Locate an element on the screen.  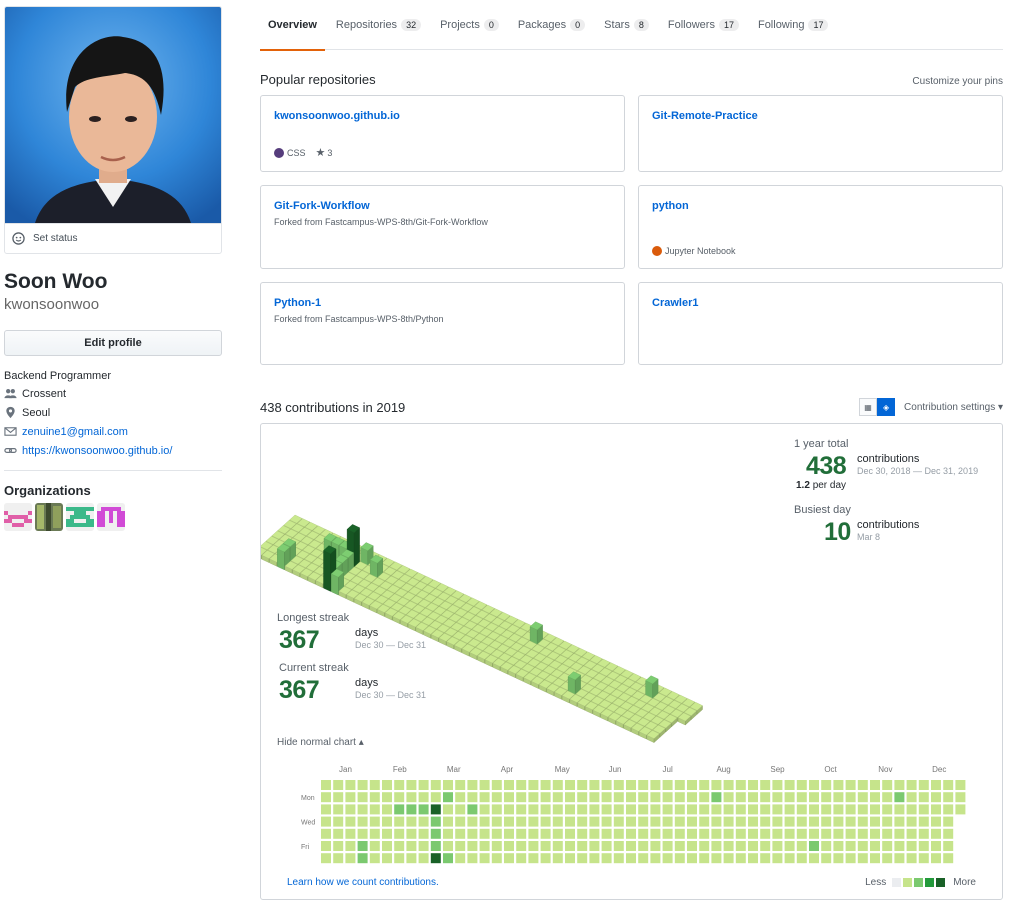
repo-link: kwonsoonwoo.github.io is located at coordinates (442, 116).